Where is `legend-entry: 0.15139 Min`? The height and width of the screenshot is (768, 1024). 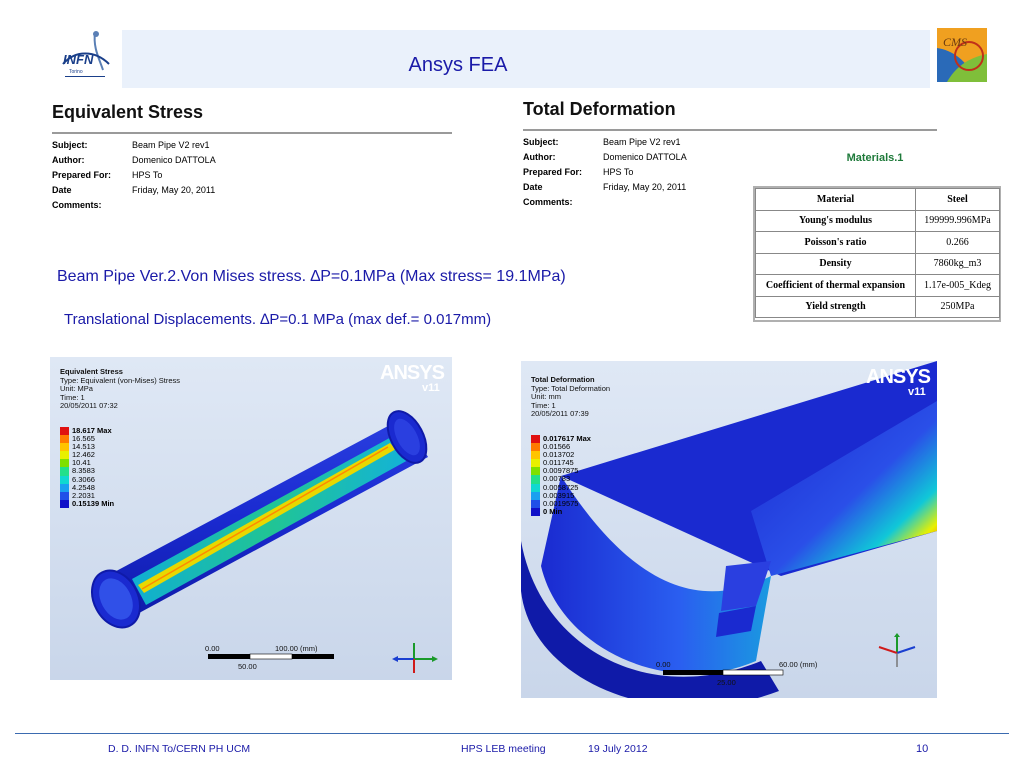 legend-entry: 0.15139 Min is located at coordinates (87, 503).